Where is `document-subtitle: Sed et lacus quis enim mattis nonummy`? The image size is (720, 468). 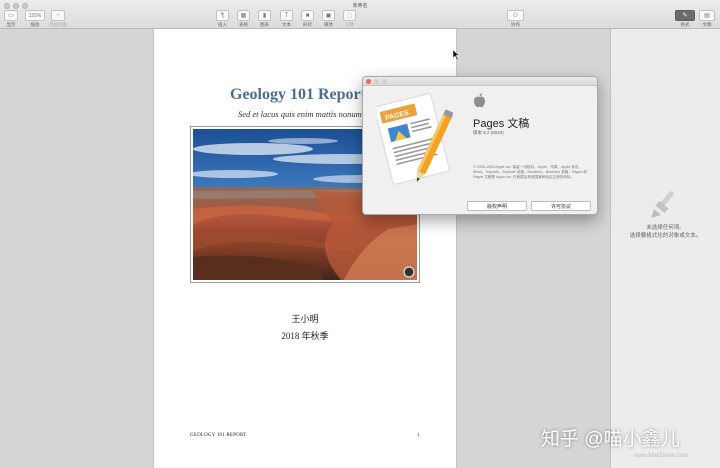
document-subtitle: Sed et lacus quis enim mattis nonummy is located at coordinates (305, 114).